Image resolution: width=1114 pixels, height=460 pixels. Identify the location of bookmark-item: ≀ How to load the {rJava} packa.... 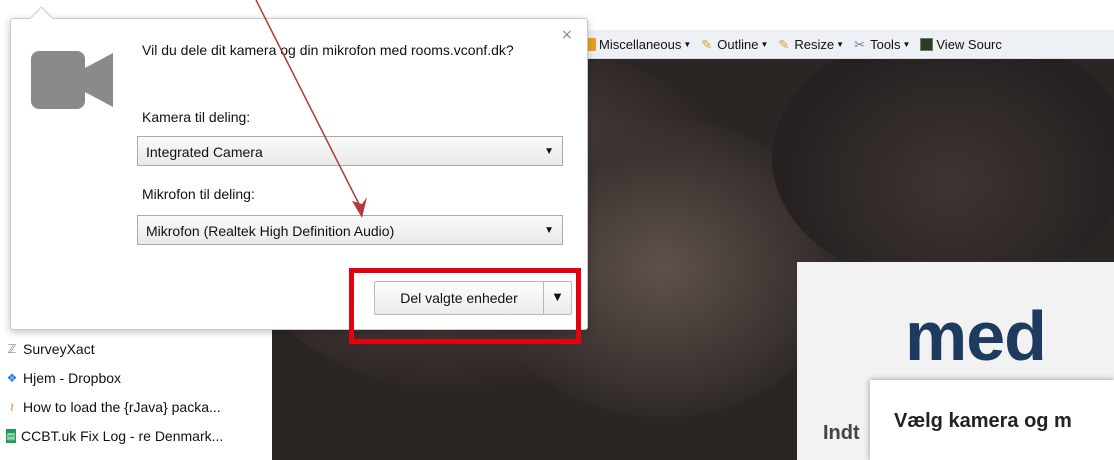
(139, 406).